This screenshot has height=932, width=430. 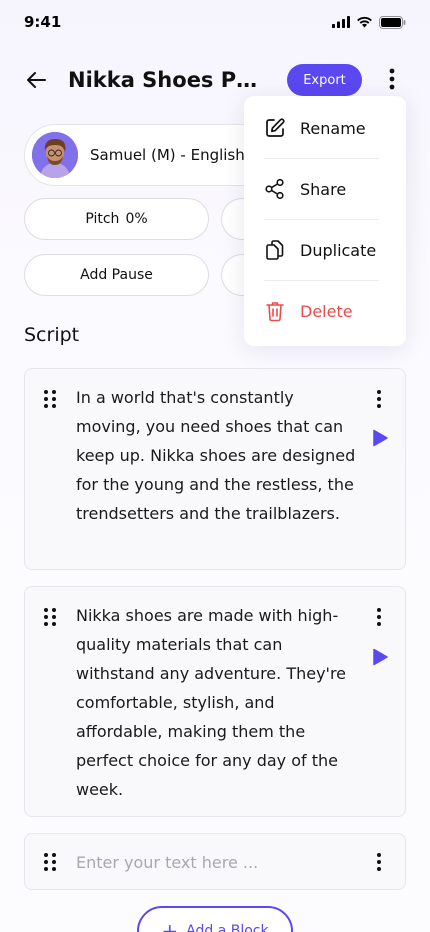 I want to click on battery-icon, so click(x=392, y=22).